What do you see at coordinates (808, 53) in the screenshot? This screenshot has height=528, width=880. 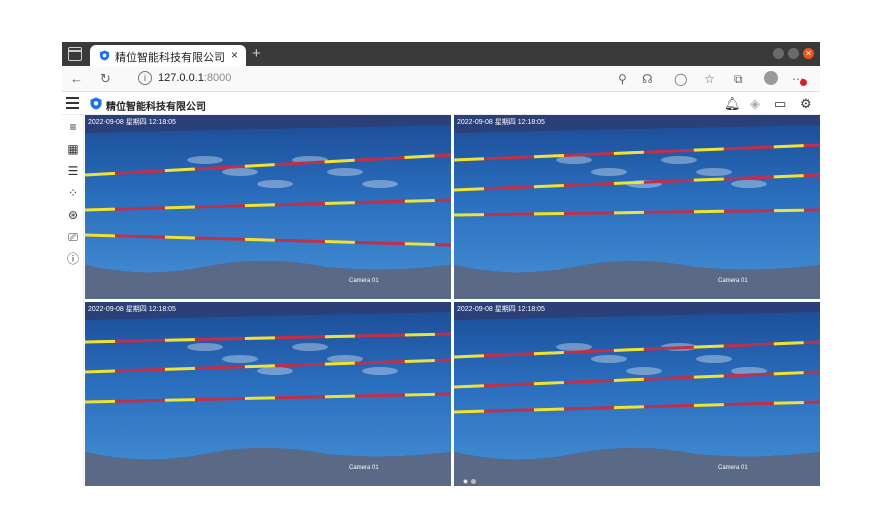 I see `close-window-icon: ✕` at bounding box center [808, 53].